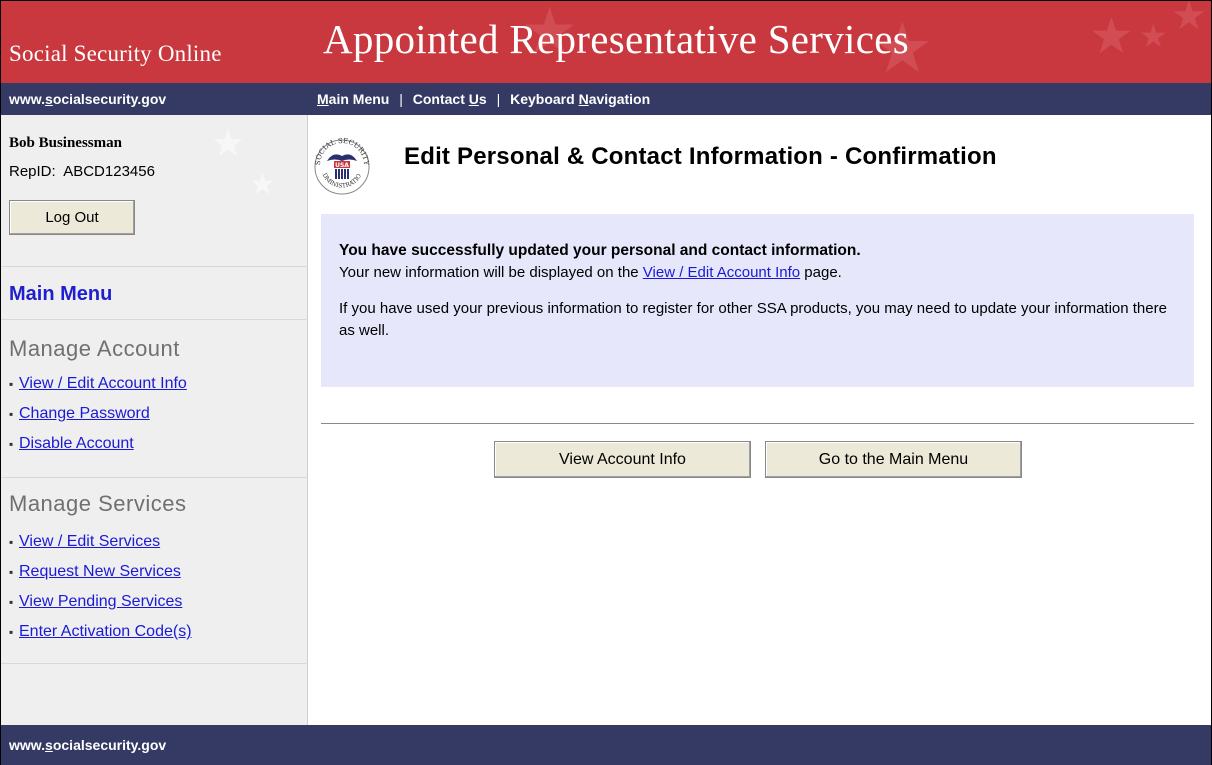  What do you see at coordinates (109, 171) in the screenshot?
I see `rep-id-value: ABCD123456` at bounding box center [109, 171].